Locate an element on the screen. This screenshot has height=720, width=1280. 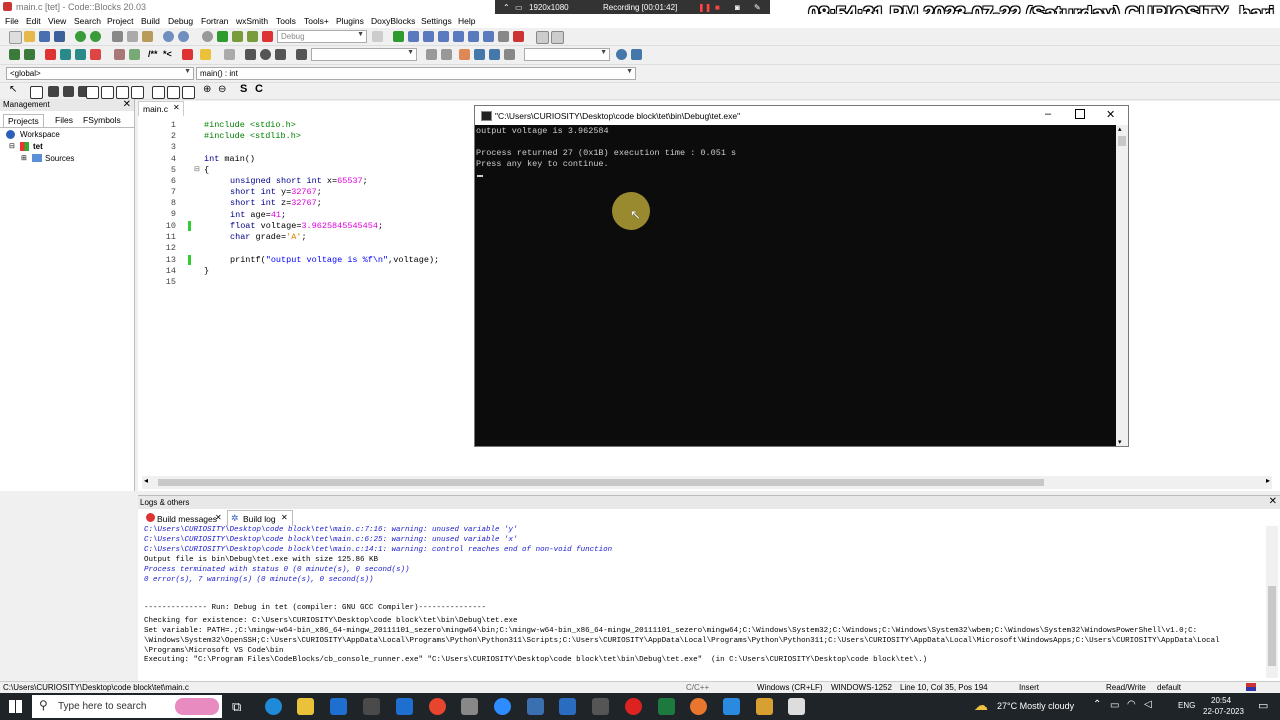
tree-workspace: Workspace is located at coordinates (40, 134).